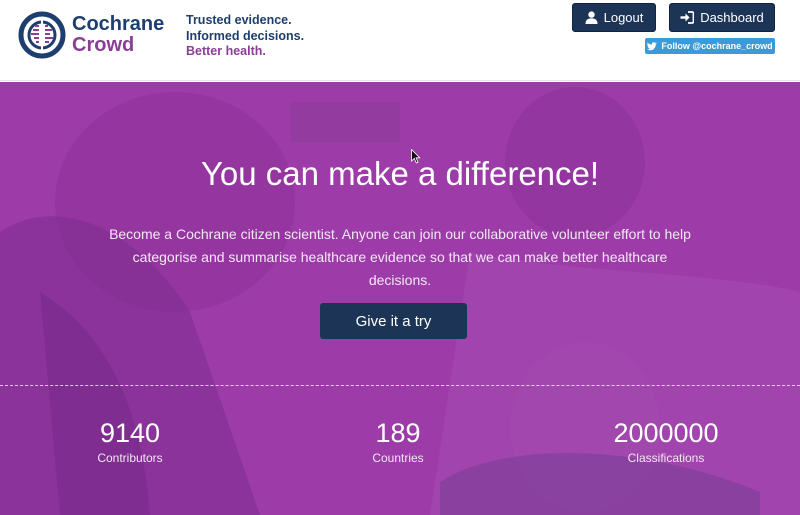 The width and height of the screenshot is (800, 515). Describe the element at coordinates (130, 458) in the screenshot. I see `stat-label: Contributors` at that location.